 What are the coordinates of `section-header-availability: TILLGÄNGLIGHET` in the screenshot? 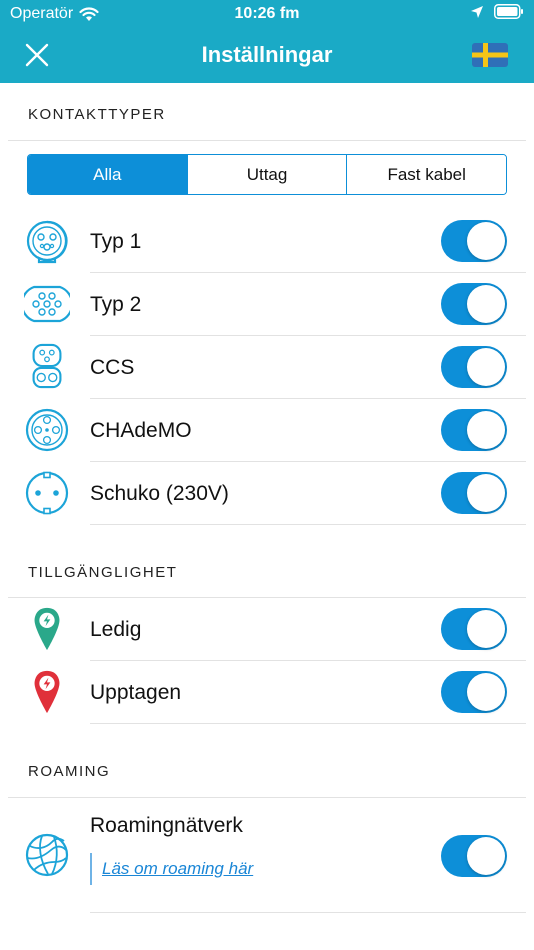 It's located at (103, 572).